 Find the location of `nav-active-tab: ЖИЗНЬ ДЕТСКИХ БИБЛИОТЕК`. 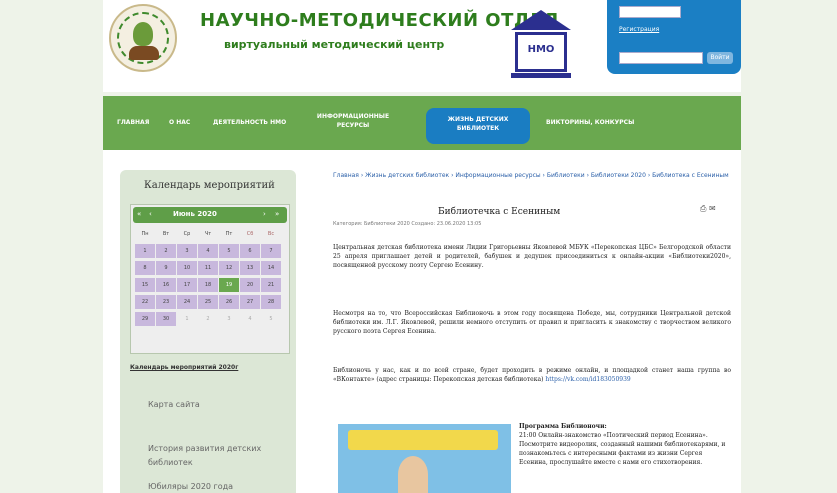

nav-active-tab: ЖИЗНЬ ДЕТСКИХ БИБЛИОТЕК is located at coordinates (478, 126).